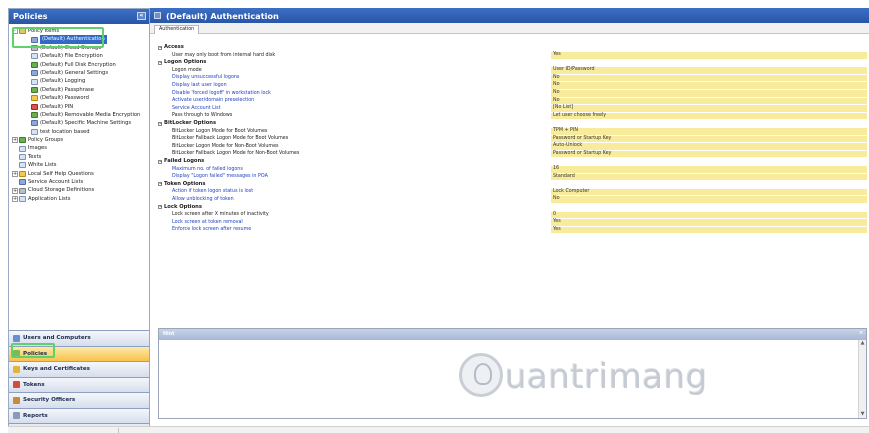 Image resolution: width=869 pixels, height=433 pixels. Describe the element at coordinates (79, 132) in the screenshot. I see `tree-item: test location based` at that location.